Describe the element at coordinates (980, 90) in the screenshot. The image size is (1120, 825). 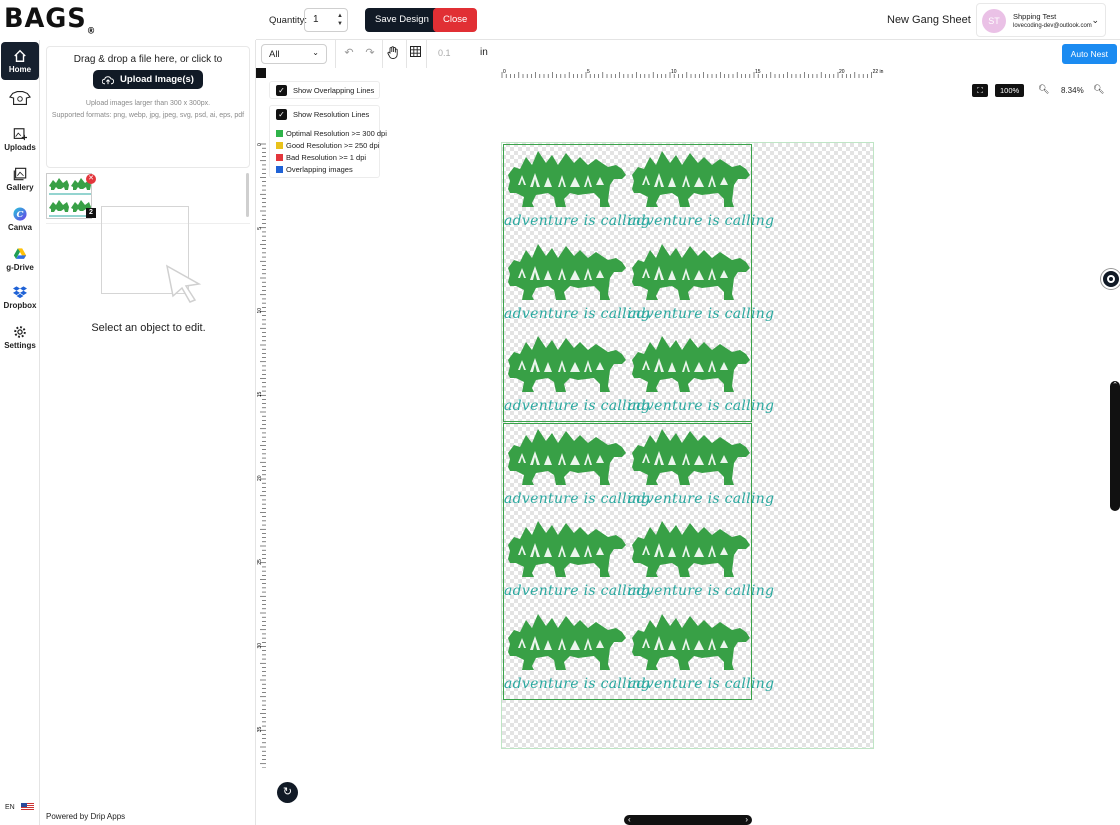
I see `fit-screen-icon: ⛶` at that location.